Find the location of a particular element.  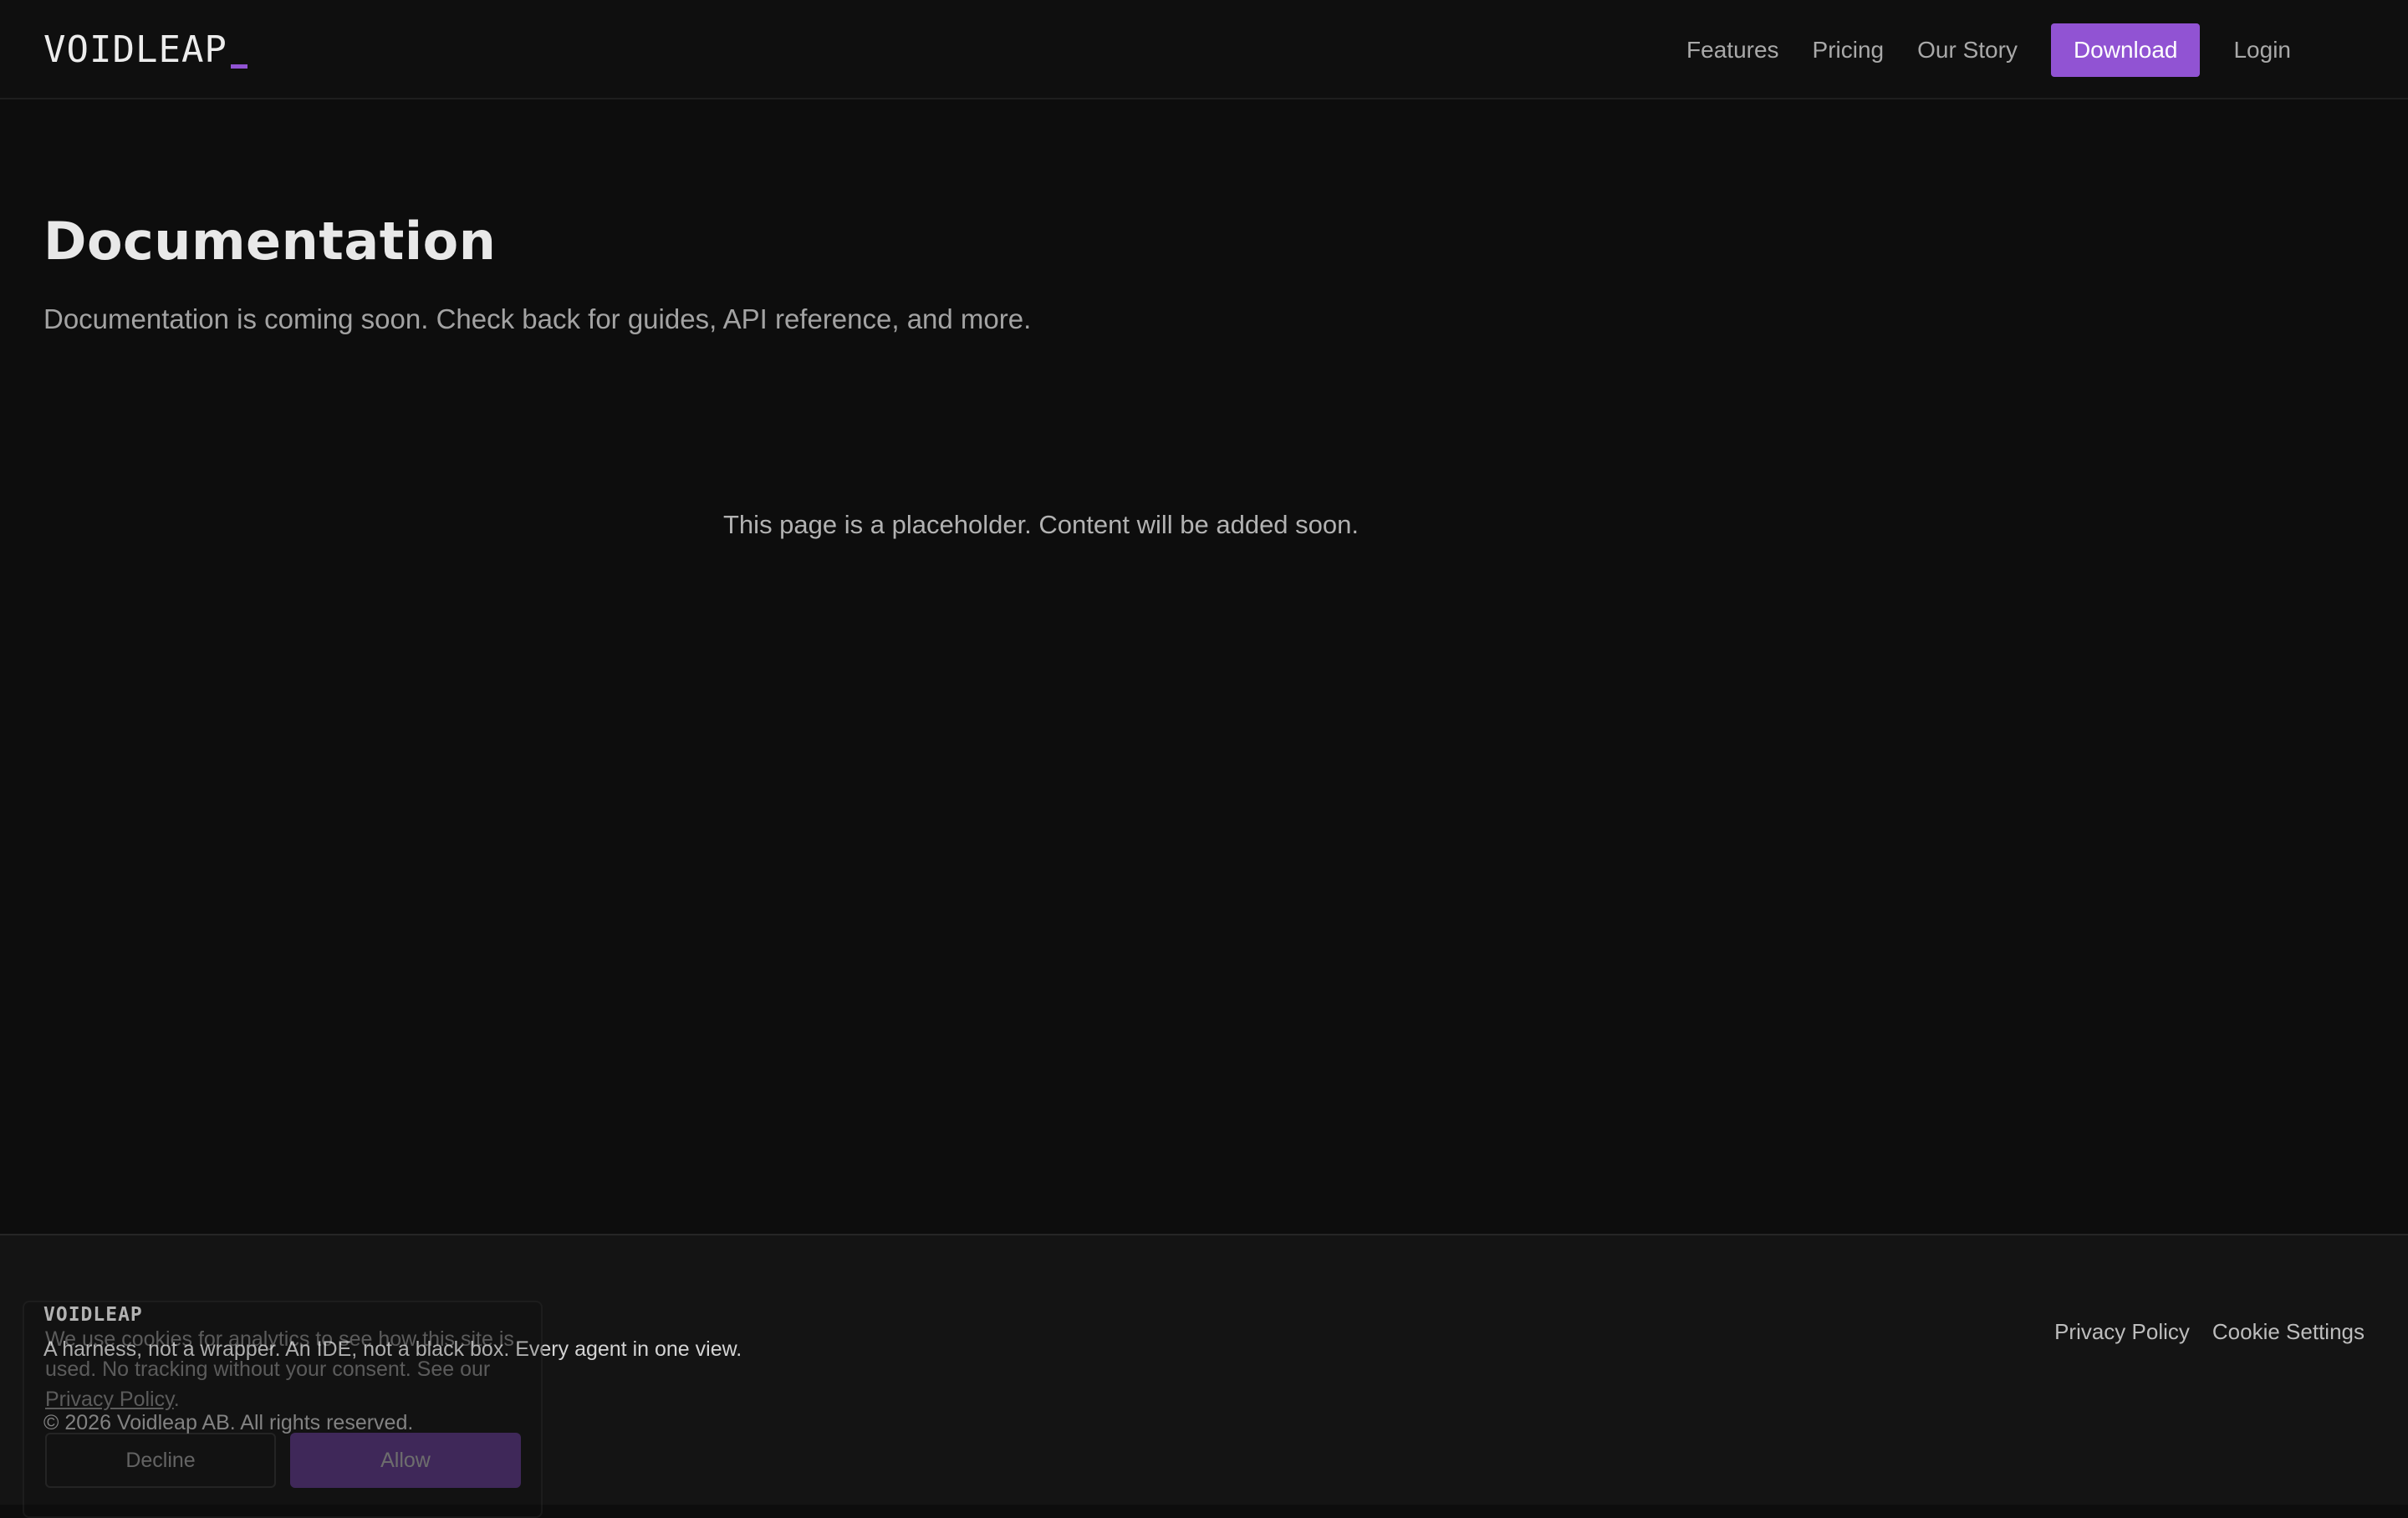

page-title: Documentation is located at coordinates (270, 241).